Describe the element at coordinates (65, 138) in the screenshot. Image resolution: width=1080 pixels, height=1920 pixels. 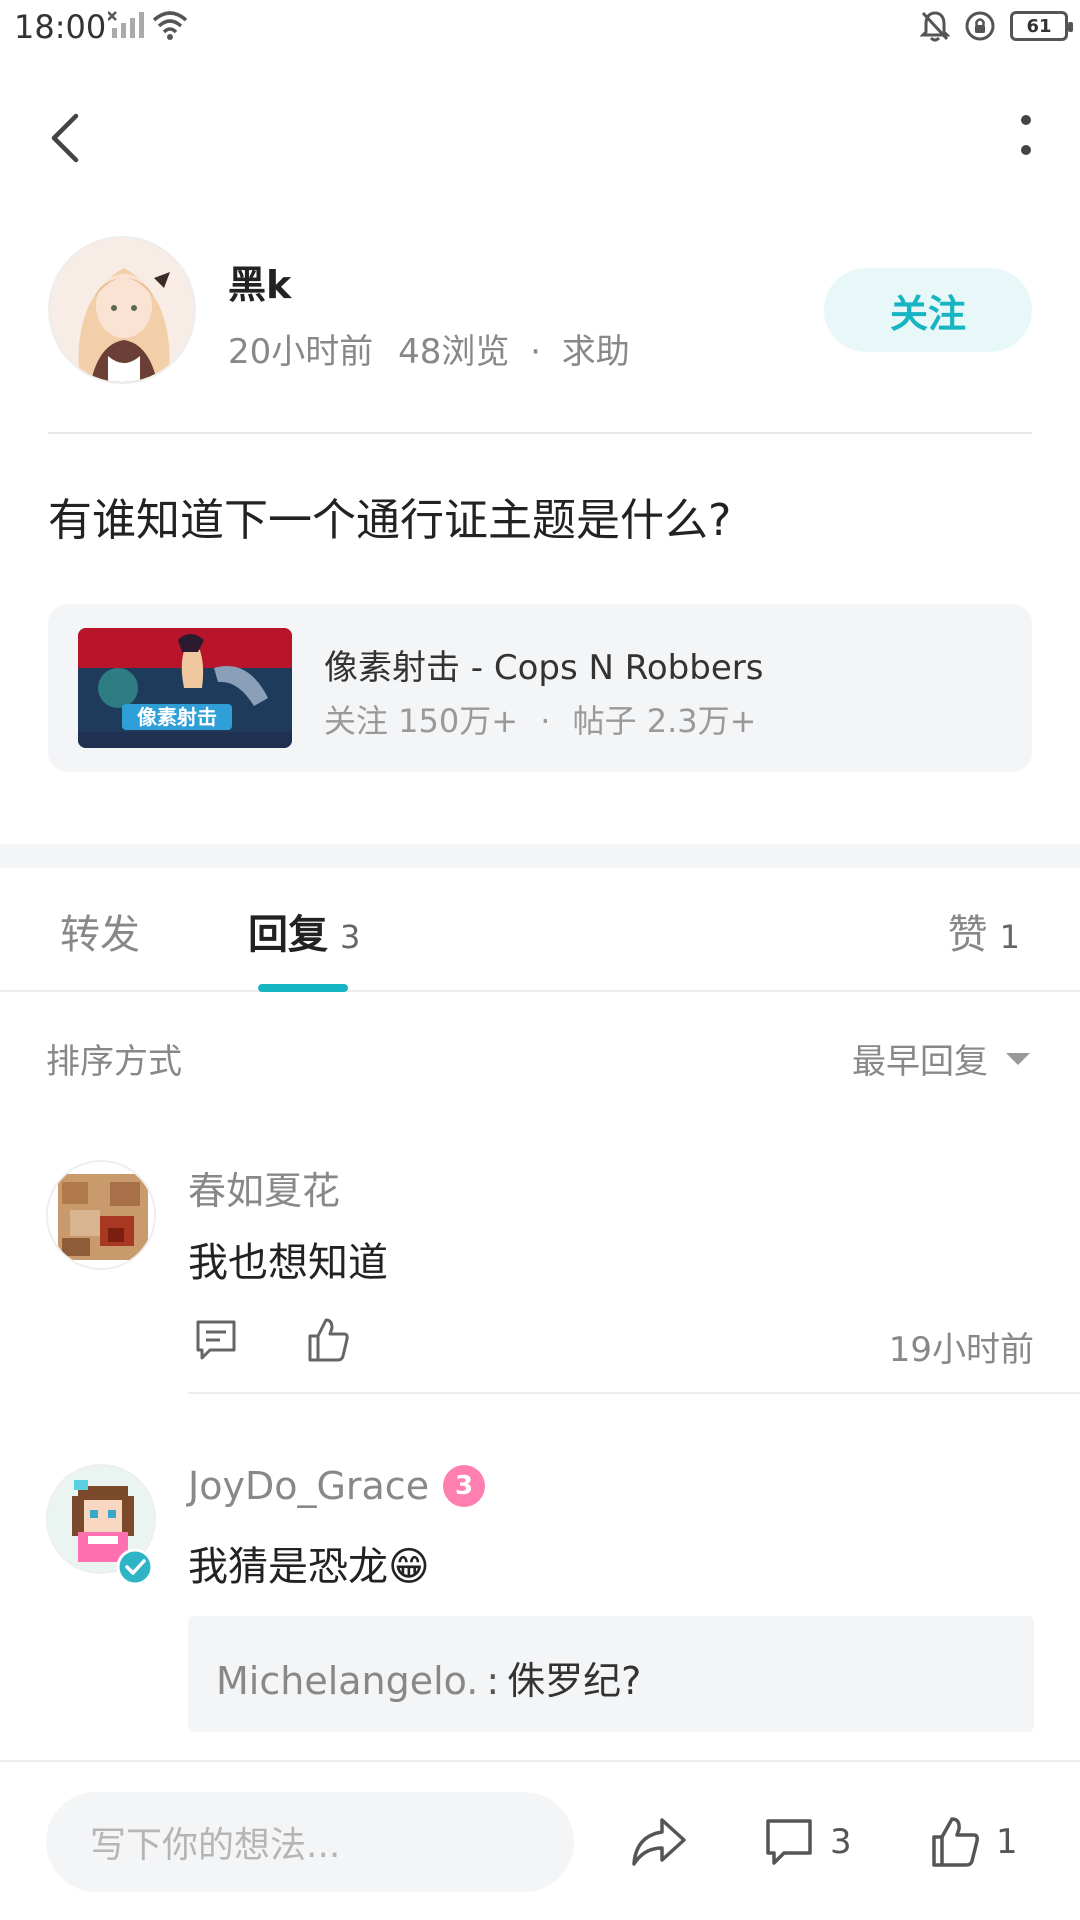
I see `chevron-left-icon` at that location.